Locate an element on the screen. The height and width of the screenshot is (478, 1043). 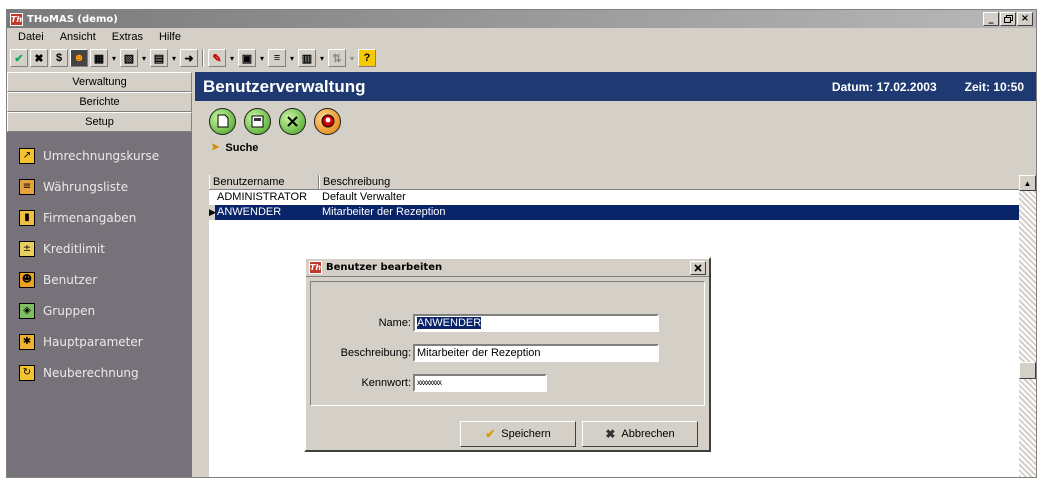
sidebar-item-label: Firmenangaben is located at coordinates (90, 217).